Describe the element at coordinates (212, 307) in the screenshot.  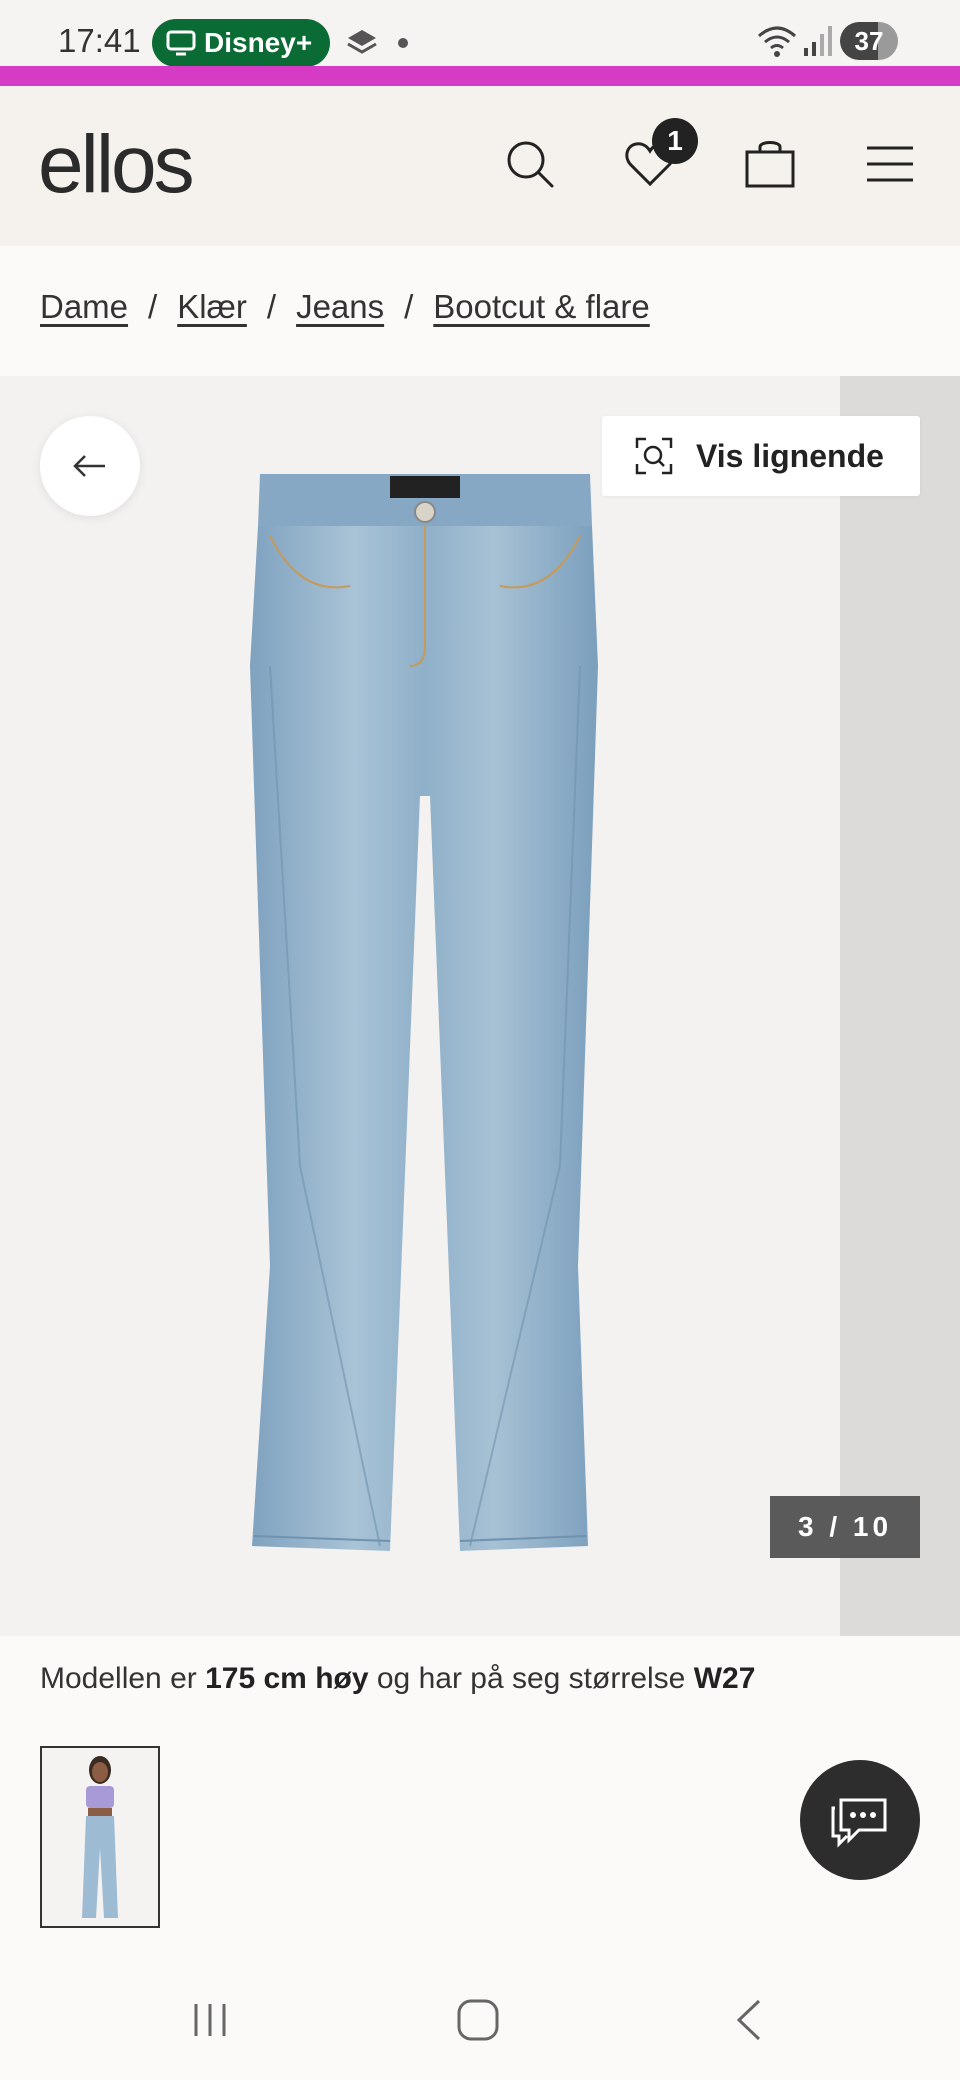
I see `breadcrumb-klaer: Klær` at that location.